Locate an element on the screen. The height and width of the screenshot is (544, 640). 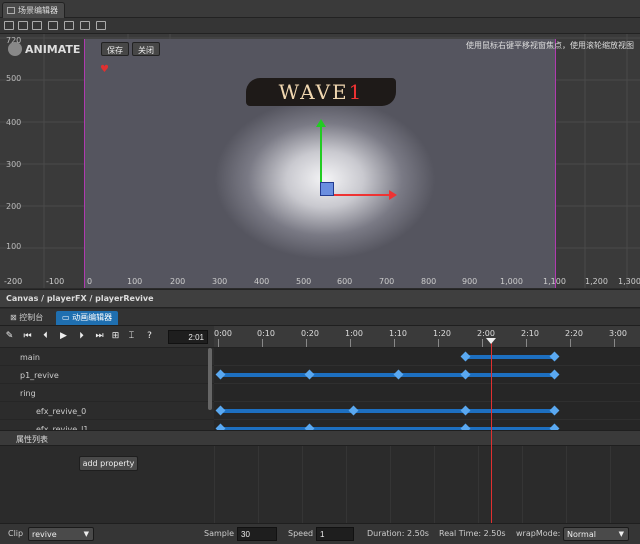
panel-tabs: ⊠ 控制台 ▭ 动画编辑器 is located at coordinates (320, 317).